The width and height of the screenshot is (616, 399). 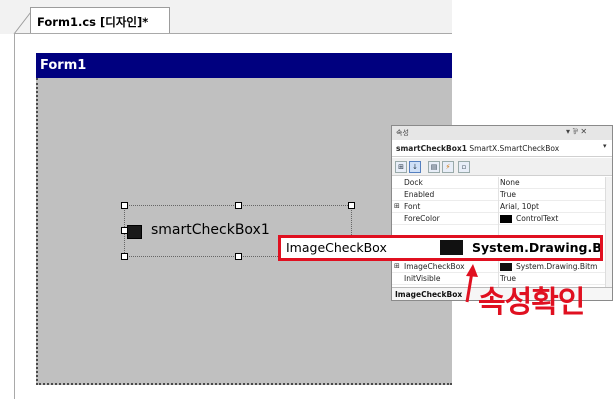 What do you see at coordinates (508, 194) in the screenshot?
I see `property-value: True` at bounding box center [508, 194].